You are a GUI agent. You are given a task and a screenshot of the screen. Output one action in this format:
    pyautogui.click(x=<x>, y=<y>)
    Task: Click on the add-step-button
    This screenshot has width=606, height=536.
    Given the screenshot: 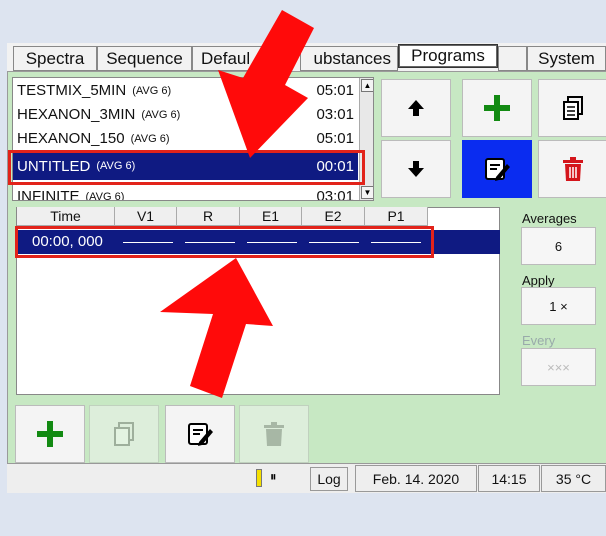 What is the action you would take?
    pyautogui.click(x=50, y=434)
    